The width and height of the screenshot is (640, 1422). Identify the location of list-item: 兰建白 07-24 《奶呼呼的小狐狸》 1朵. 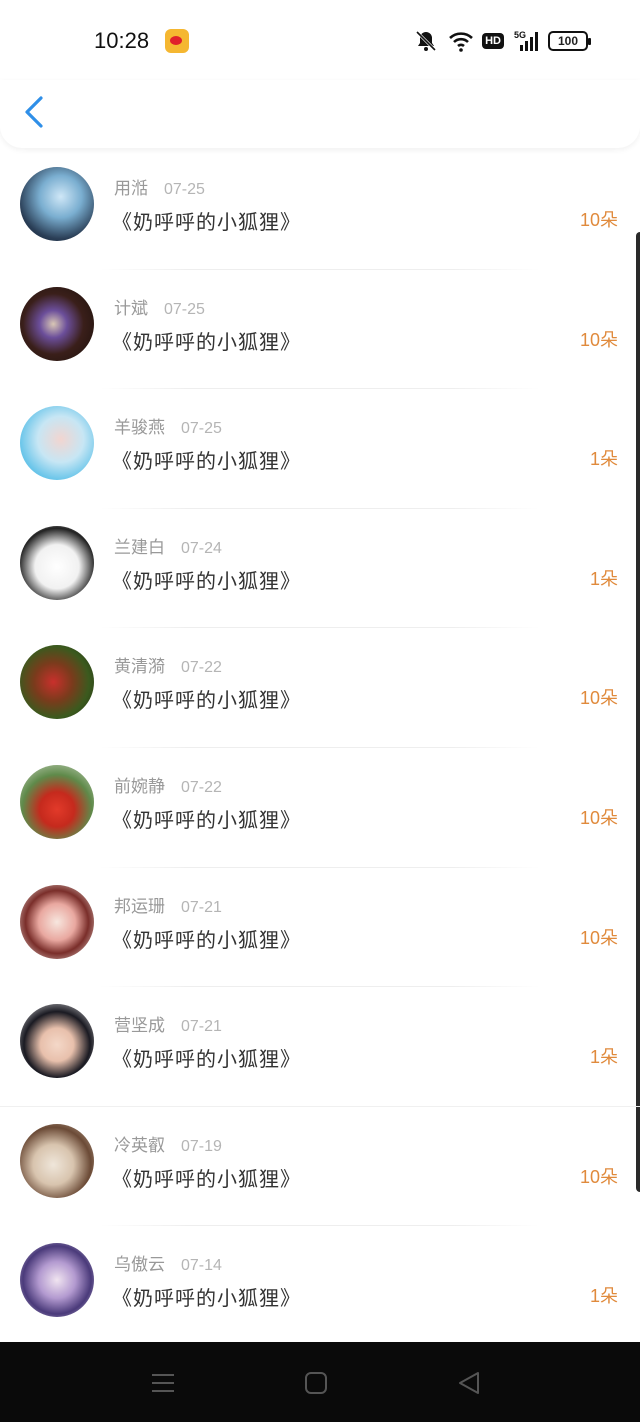
(320, 569).